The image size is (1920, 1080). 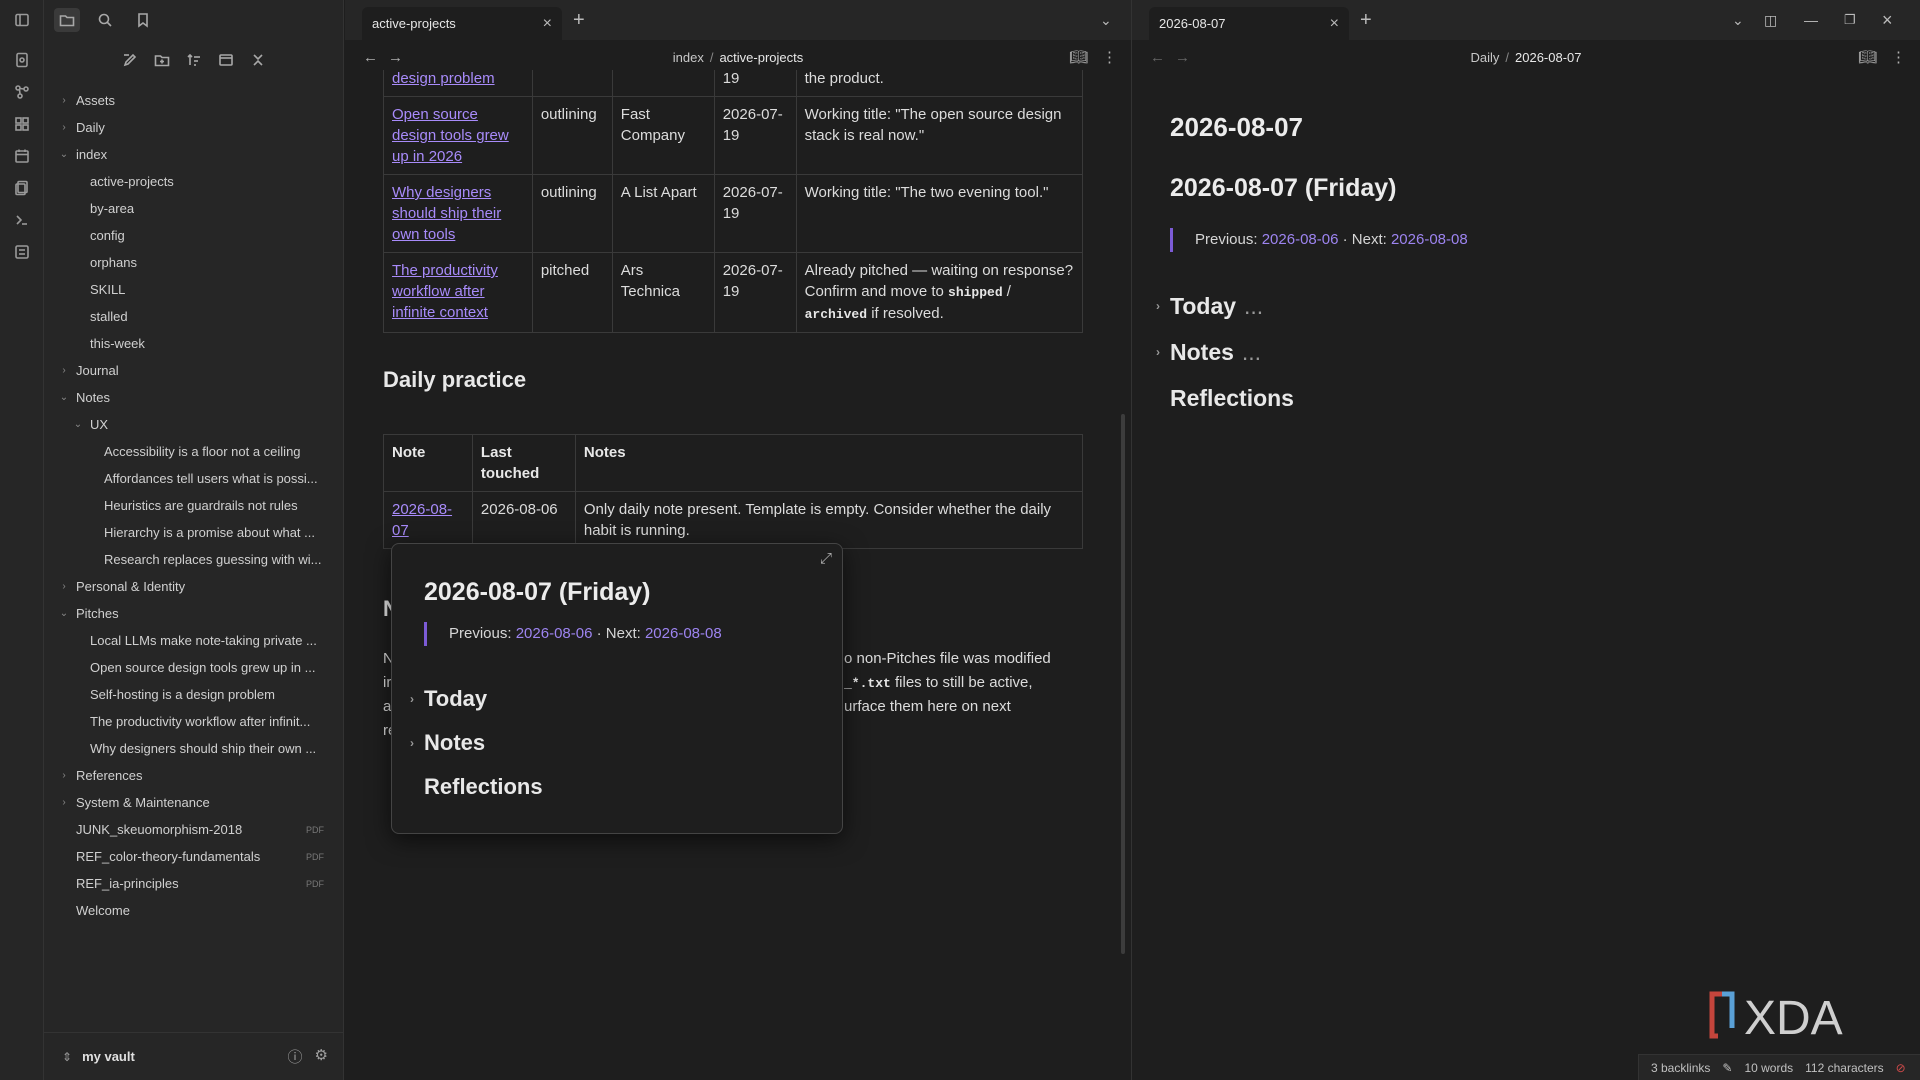 I want to click on tree-item: Heuristics are guardrails not rules, so click(x=194, y=505).